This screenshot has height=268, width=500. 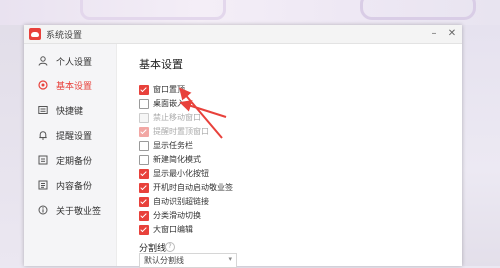 I want to click on annotation-arrows, so click(x=203, y=113).